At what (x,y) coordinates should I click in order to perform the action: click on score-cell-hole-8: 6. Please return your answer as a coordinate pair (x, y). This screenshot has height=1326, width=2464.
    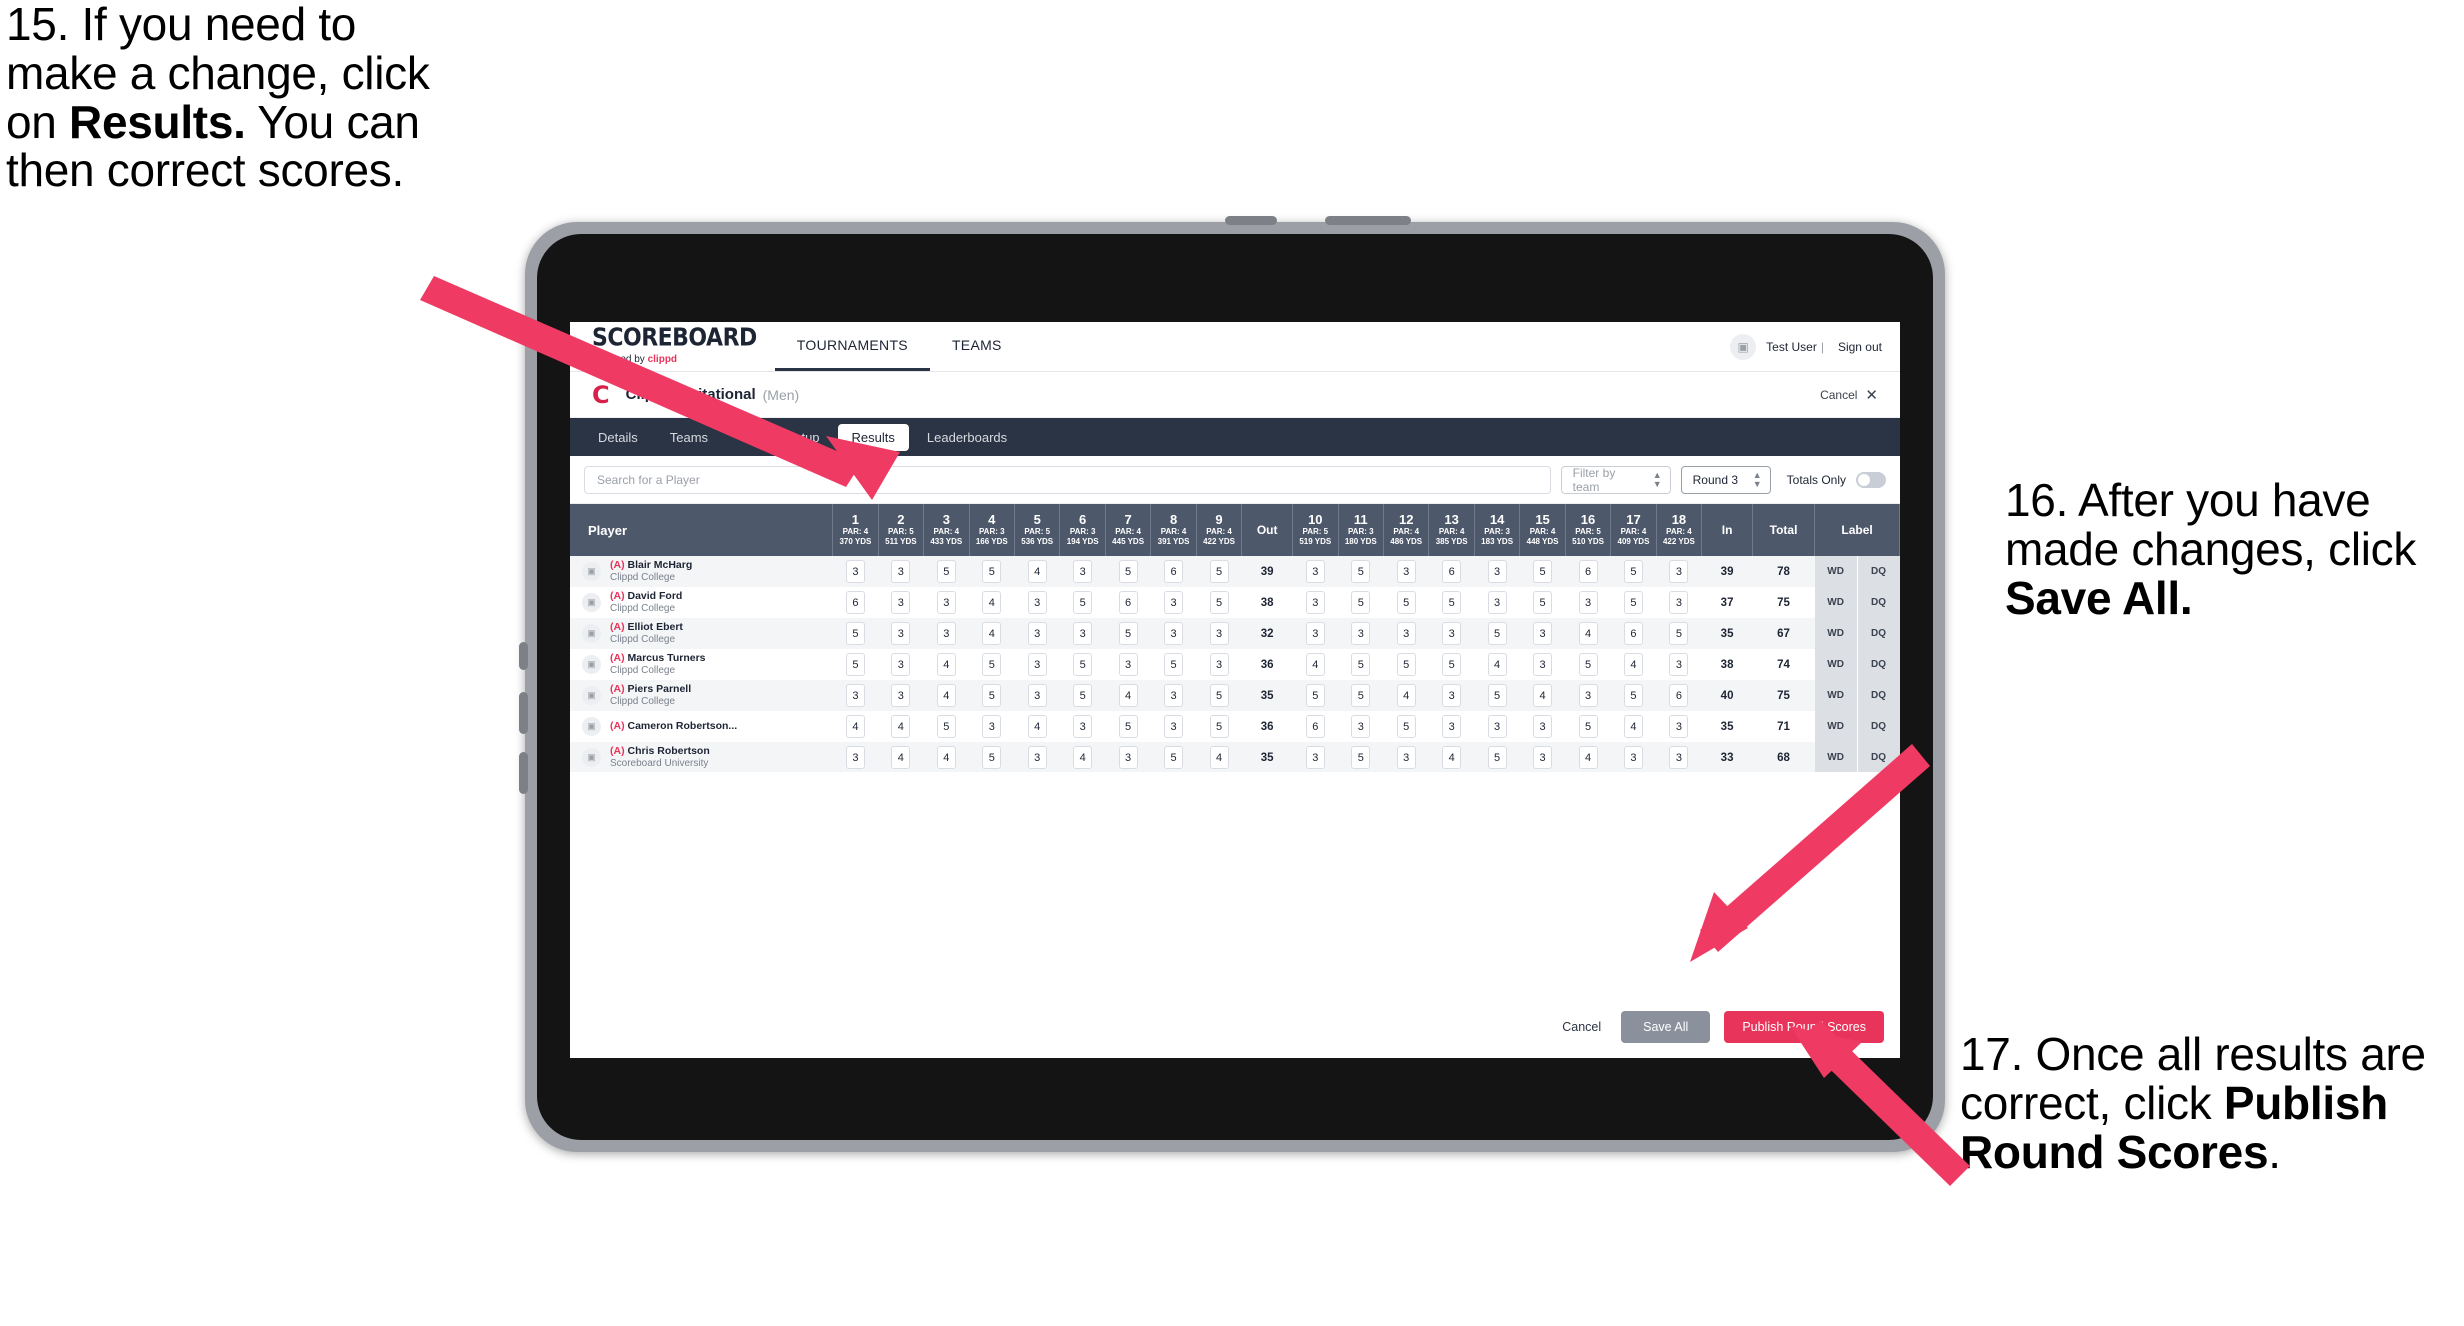
    Looking at the image, I should click on (1173, 571).